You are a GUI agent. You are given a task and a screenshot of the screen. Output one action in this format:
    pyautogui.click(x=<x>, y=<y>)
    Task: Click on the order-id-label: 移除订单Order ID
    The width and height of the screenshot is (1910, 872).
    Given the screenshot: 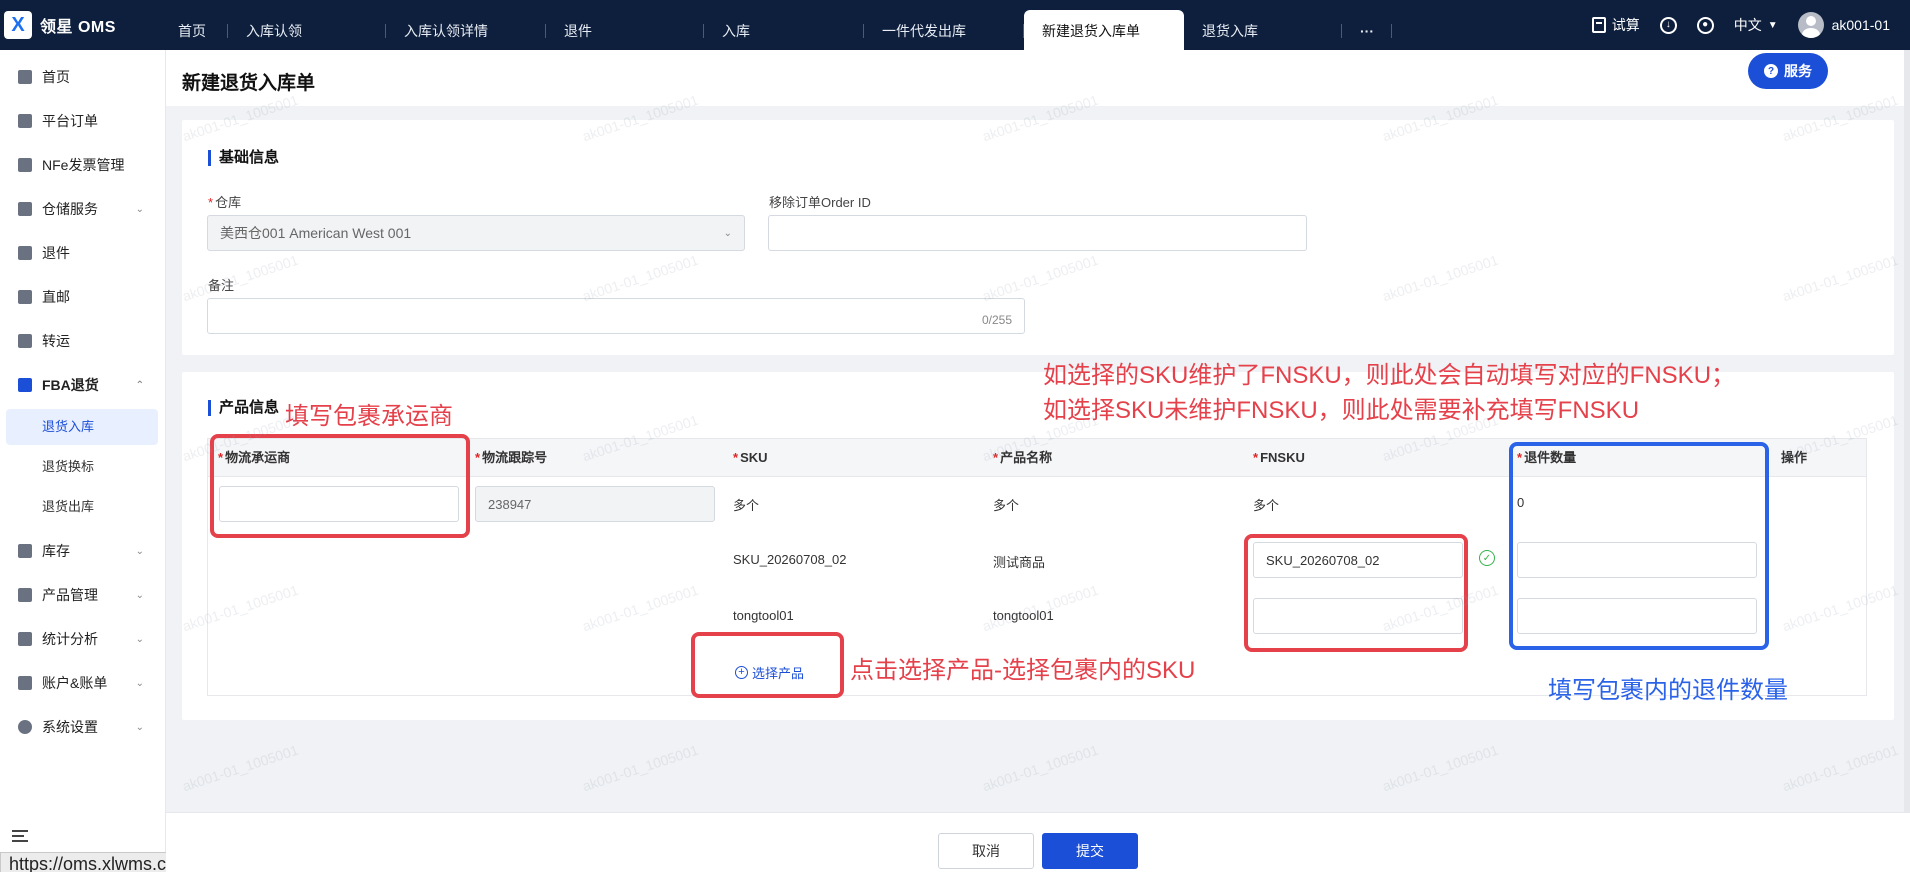 What is the action you would take?
    pyautogui.click(x=820, y=202)
    